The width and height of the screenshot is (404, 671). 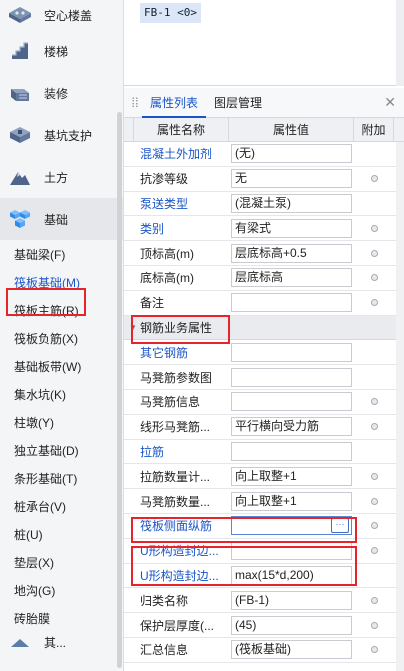 What do you see at coordinates (400, 43) in the screenshot?
I see `top-scrollbar` at bounding box center [400, 43].